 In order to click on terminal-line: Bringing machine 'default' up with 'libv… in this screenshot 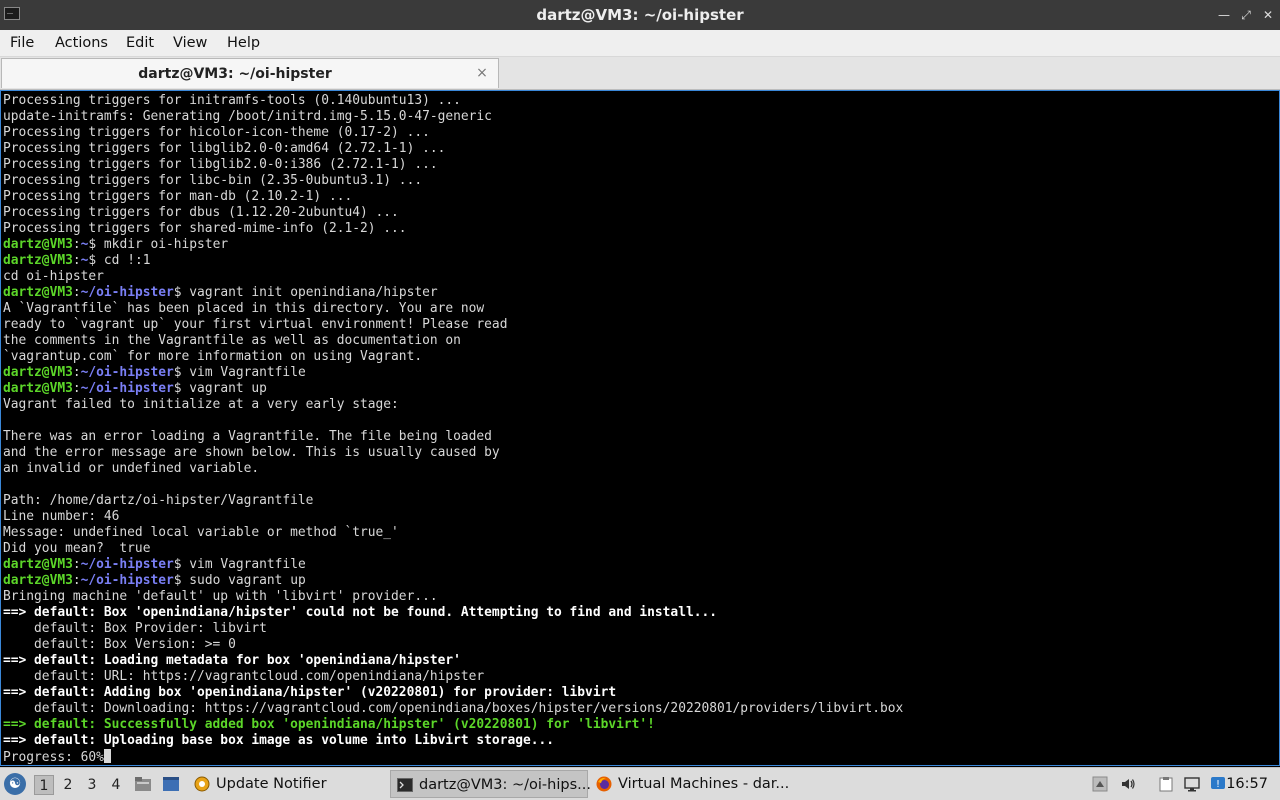, I will do `click(640, 597)`.